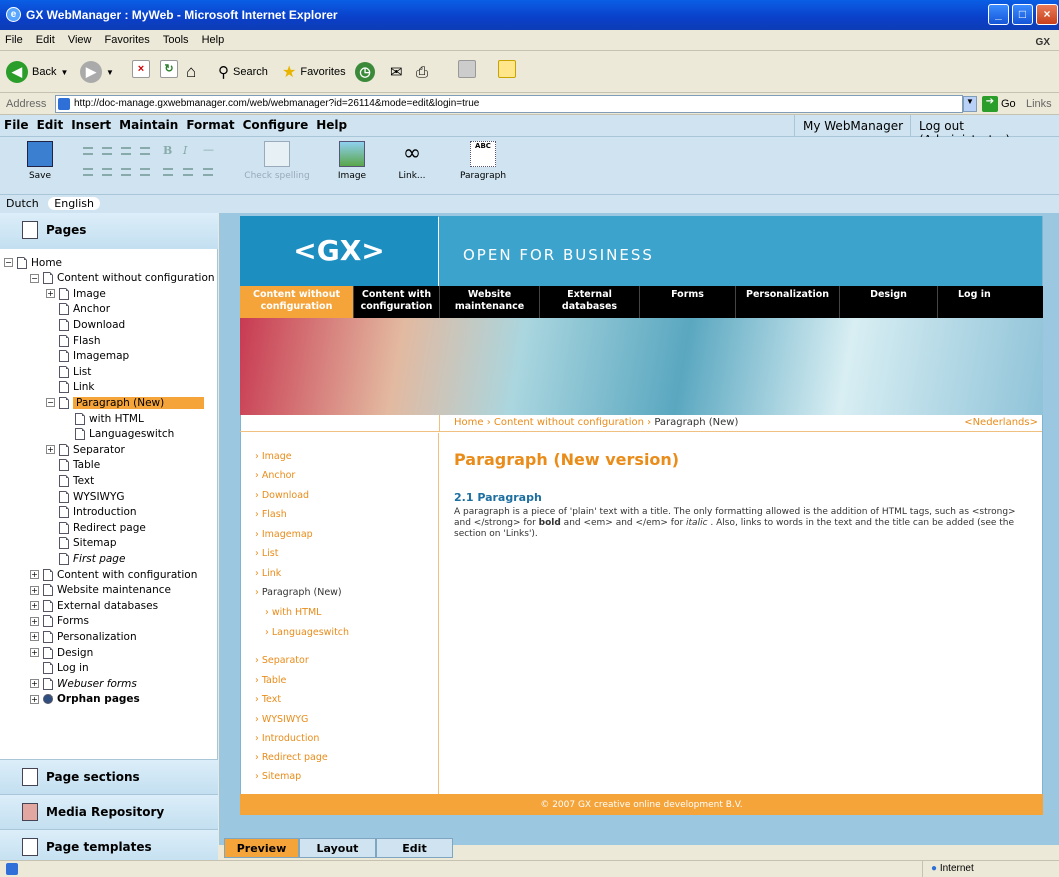 The width and height of the screenshot is (1059, 877). What do you see at coordinates (268, 699) in the screenshot?
I see `subnav-item: › Text` at bounding box center [268, 699].